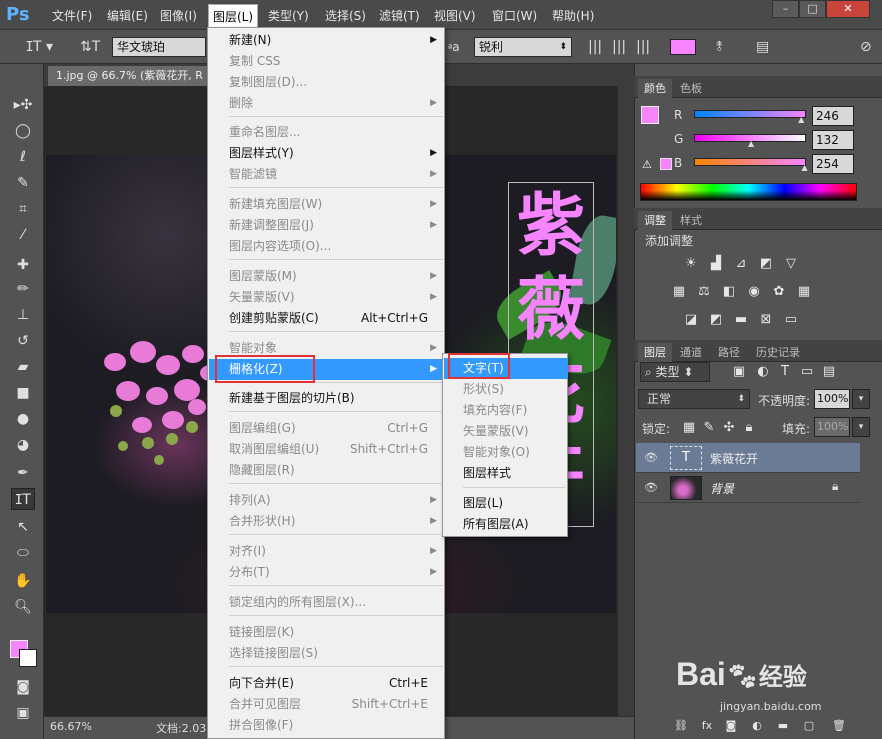 Image resolution: width=882 pixels, height=739 pixels. I want to click on menu-item-align: 对齐(I) ▶, so click(327, 551).